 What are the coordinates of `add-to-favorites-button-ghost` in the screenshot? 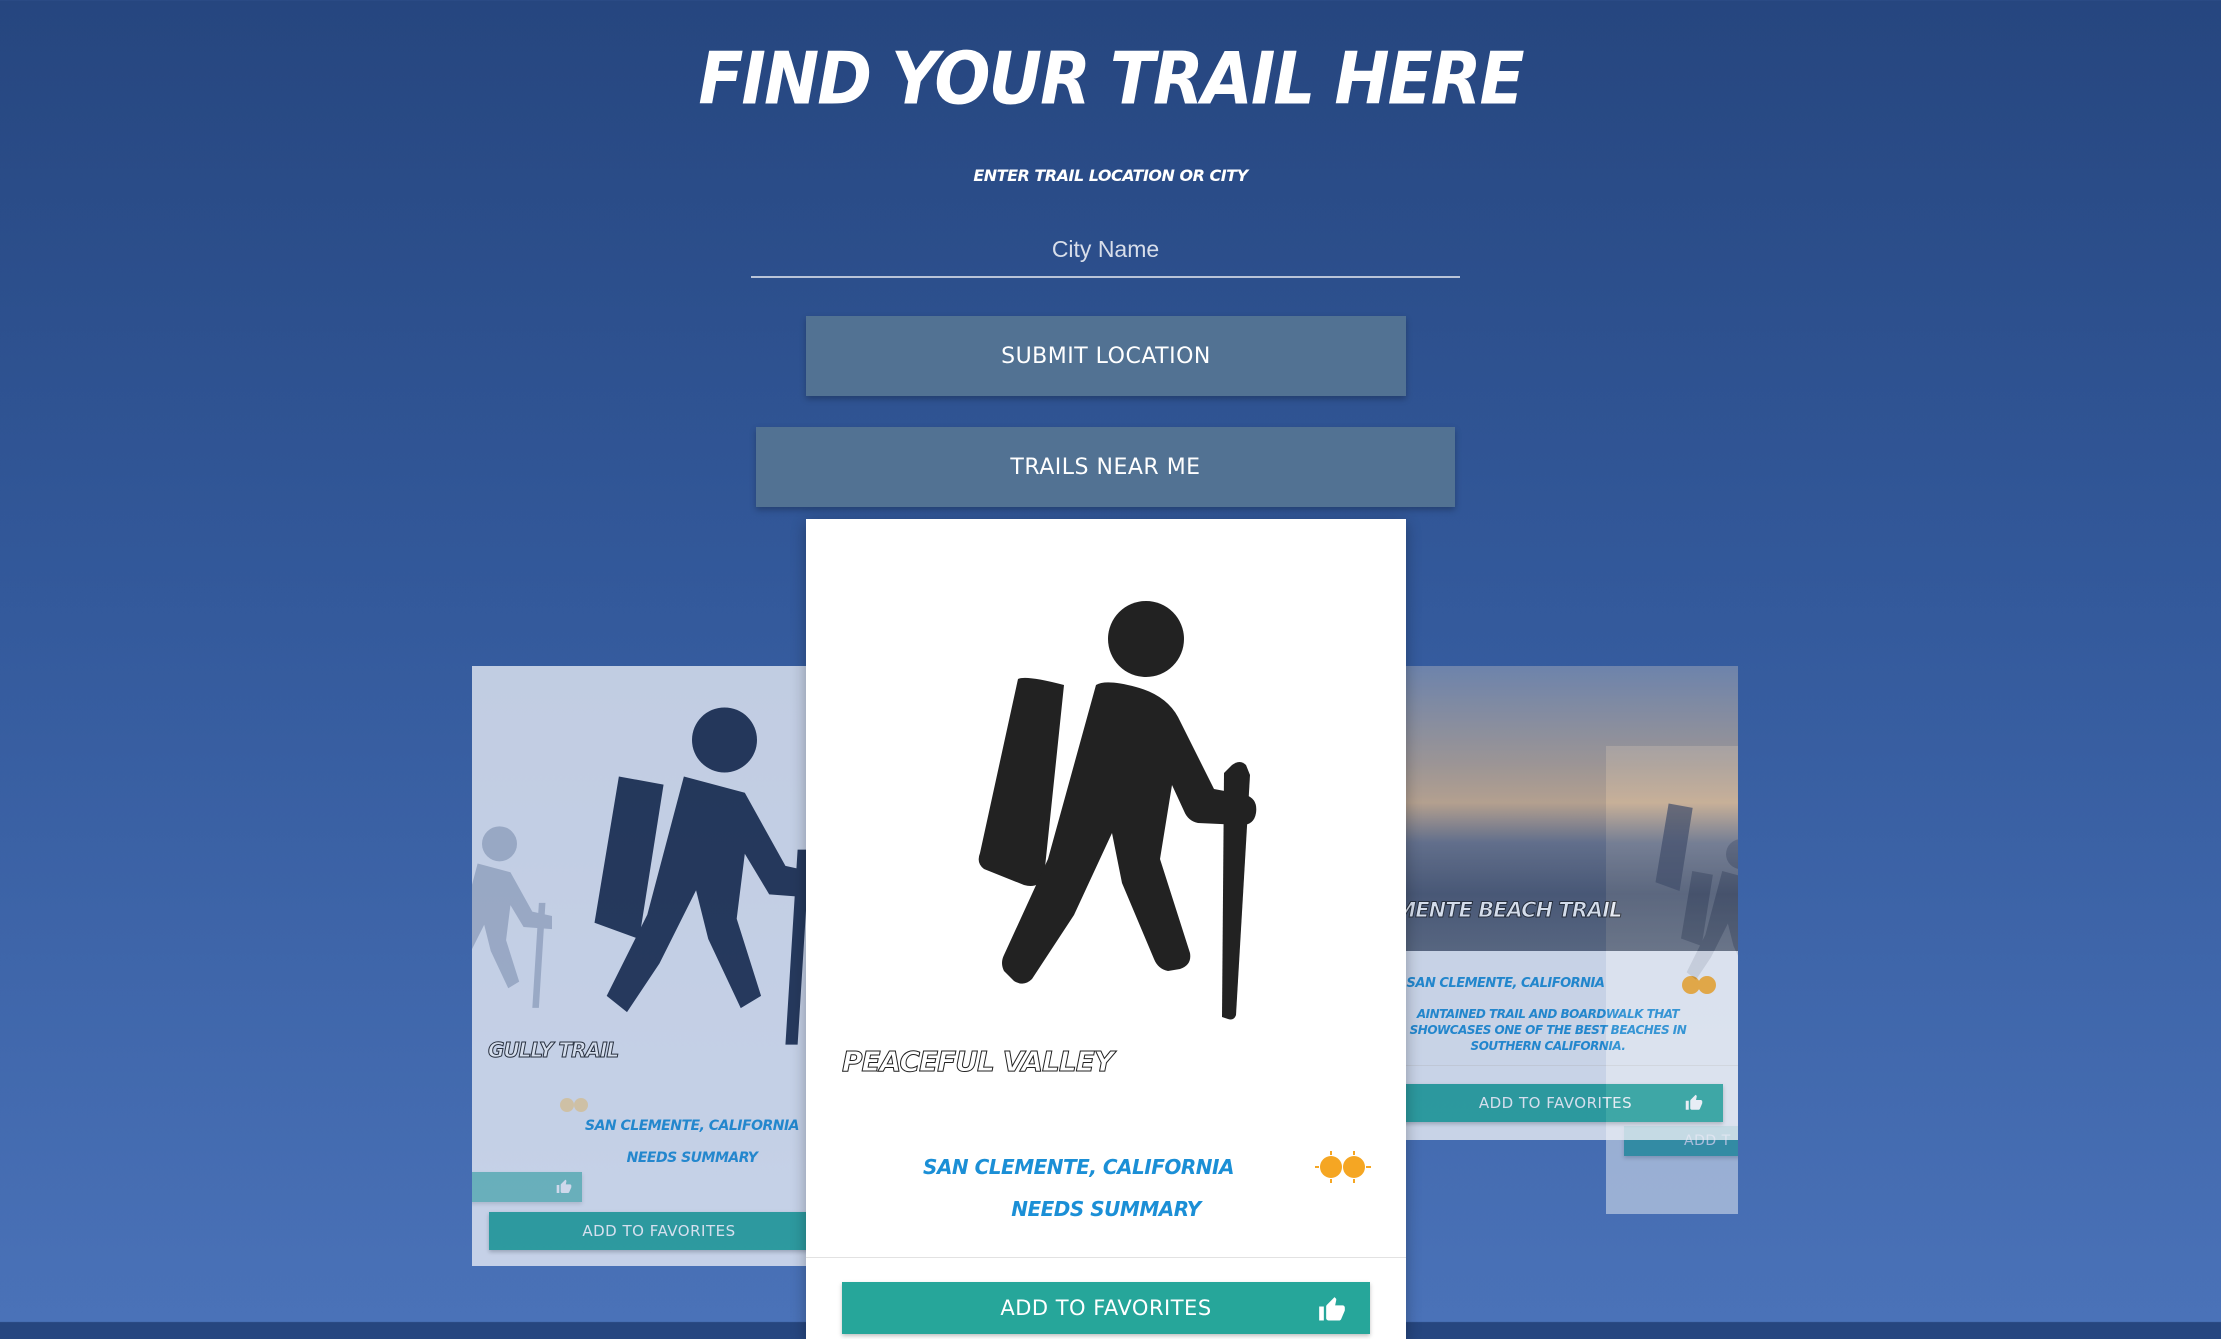 It's located at (527, 1187).